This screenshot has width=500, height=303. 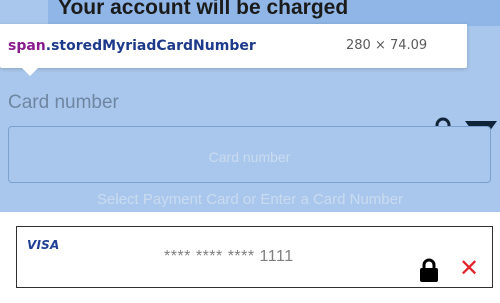 I want to click on tooltip-selector: span.storedMyriadCardNumber, so click(x=132, y=46).